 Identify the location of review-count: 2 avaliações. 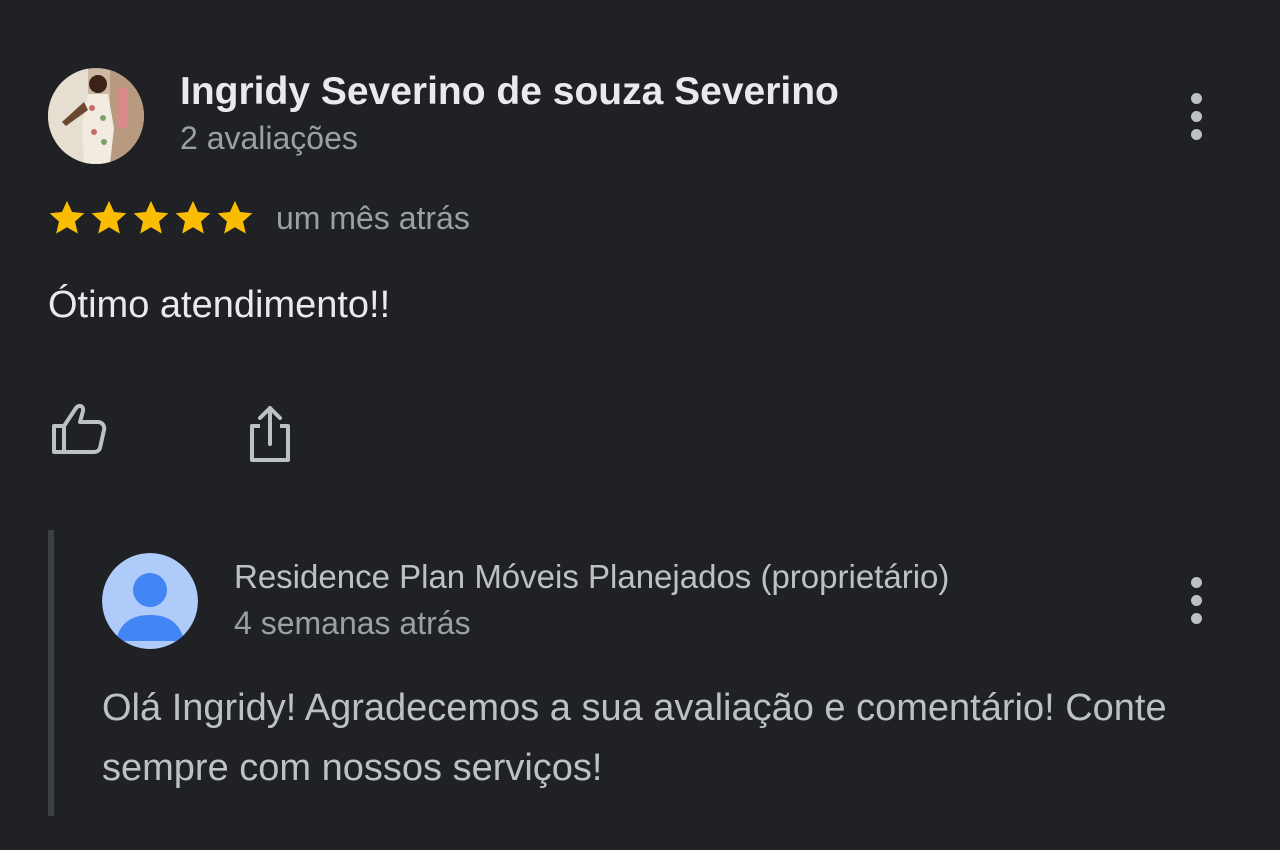
(269, 138).